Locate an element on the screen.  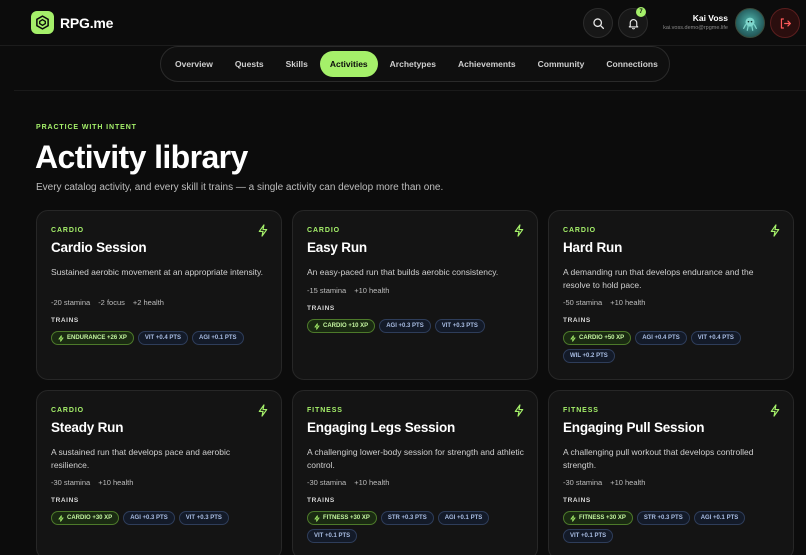
skill-chip: WIL +0.2 PTS is located at coordinates (589, 356).